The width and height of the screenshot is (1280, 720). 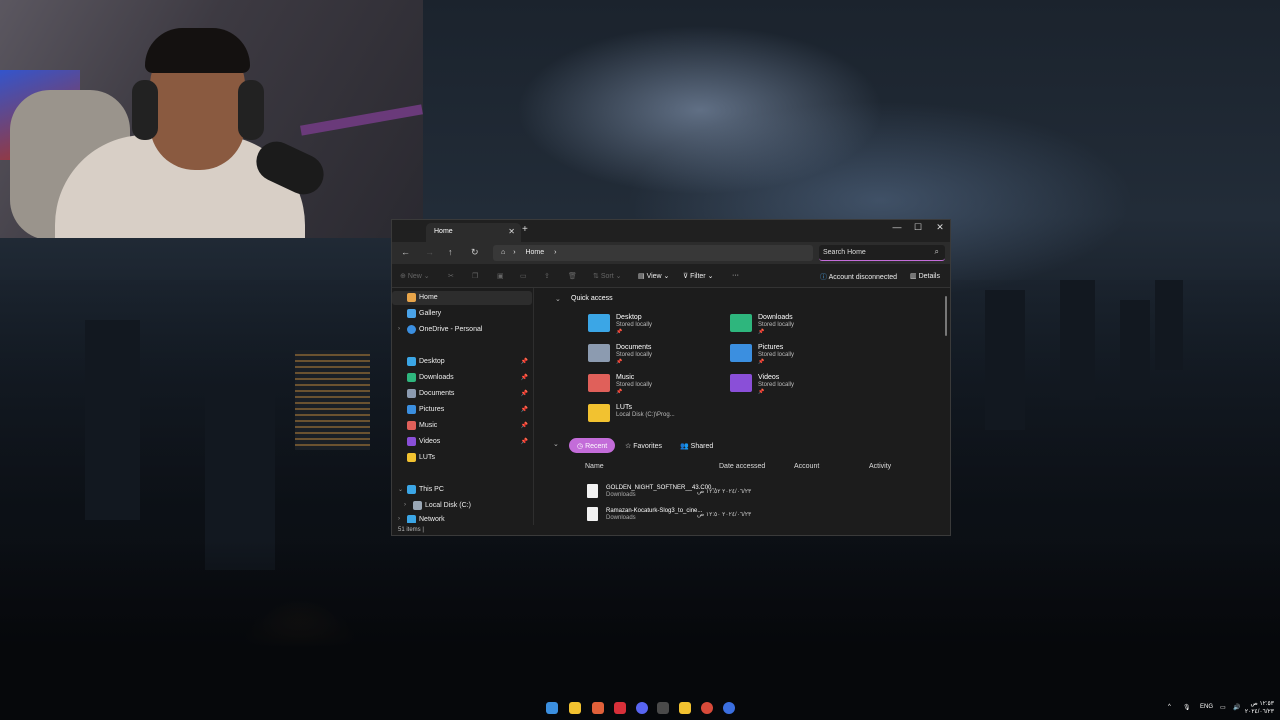 I want to click on file-explorer-taskbar-icon, so click(x=575, y=708).